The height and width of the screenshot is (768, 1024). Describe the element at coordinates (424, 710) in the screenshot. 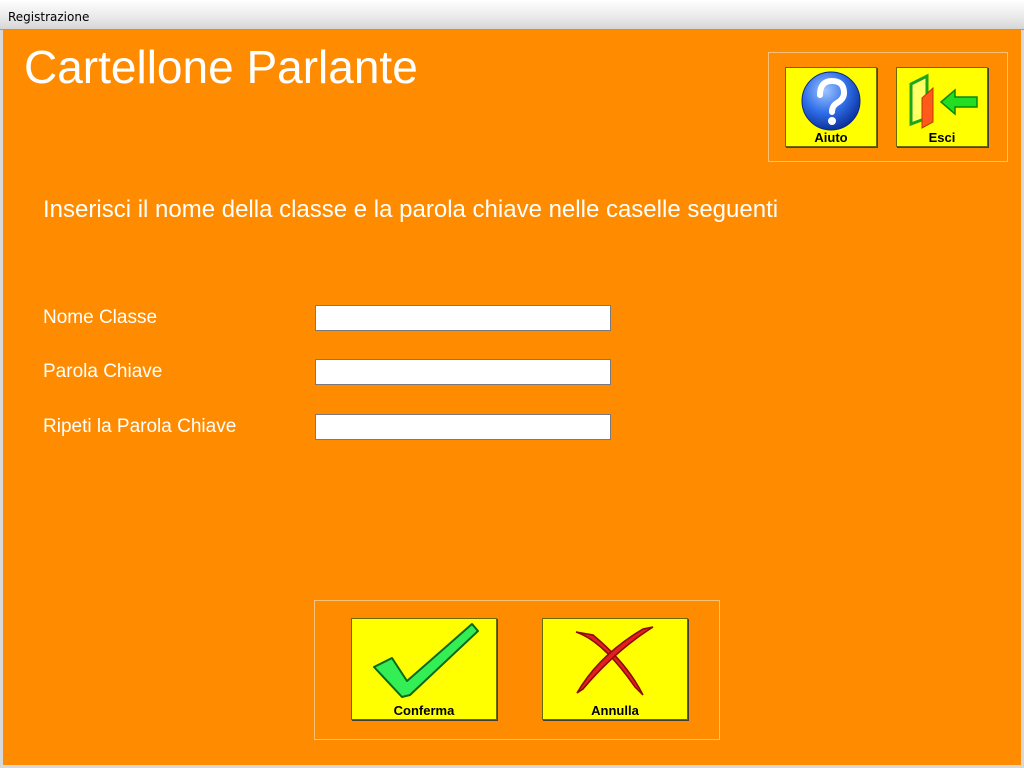

I see `confirm-button-label: Conferma` at that location.